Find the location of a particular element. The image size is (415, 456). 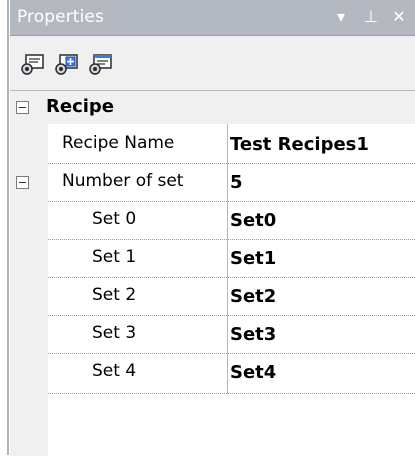

dropdown-icon: ▾ is located at coordinates (341, 17).